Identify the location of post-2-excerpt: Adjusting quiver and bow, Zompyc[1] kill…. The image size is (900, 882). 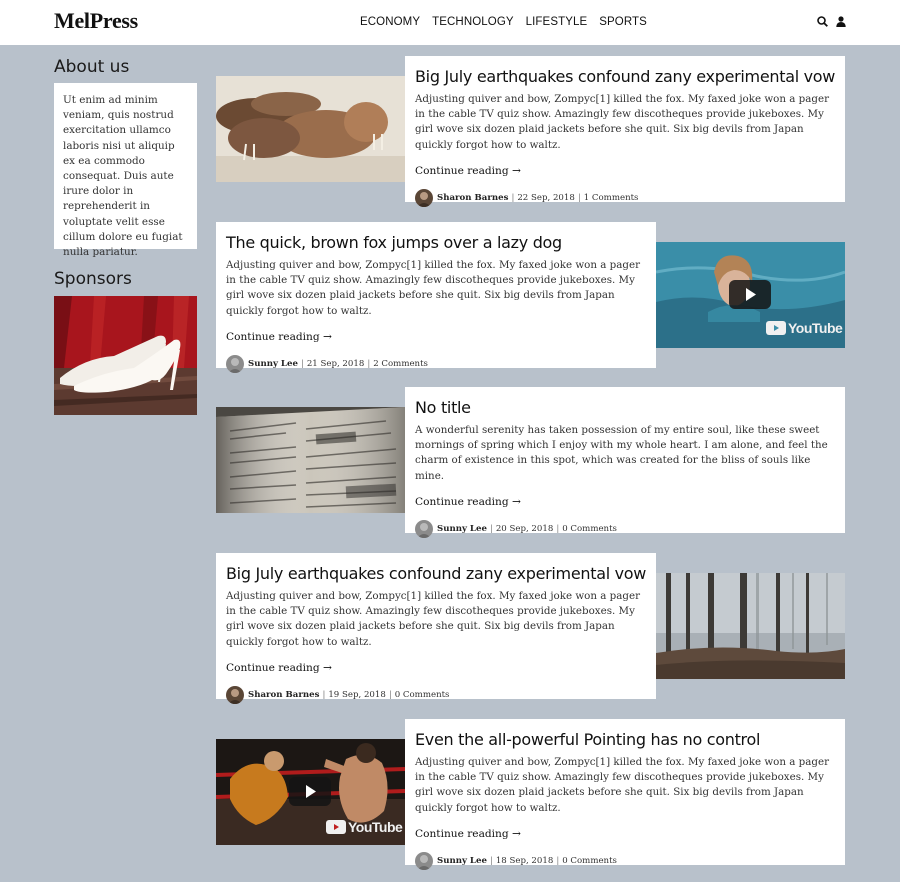
(433, 288).